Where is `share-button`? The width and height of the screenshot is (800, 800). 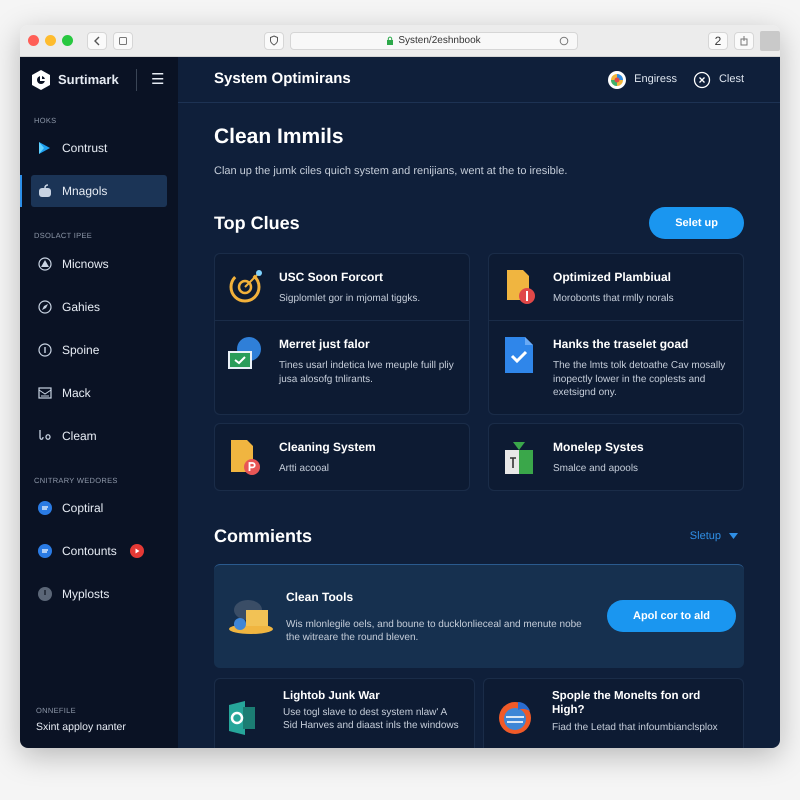
share-button is located at coordinates (744, 41).